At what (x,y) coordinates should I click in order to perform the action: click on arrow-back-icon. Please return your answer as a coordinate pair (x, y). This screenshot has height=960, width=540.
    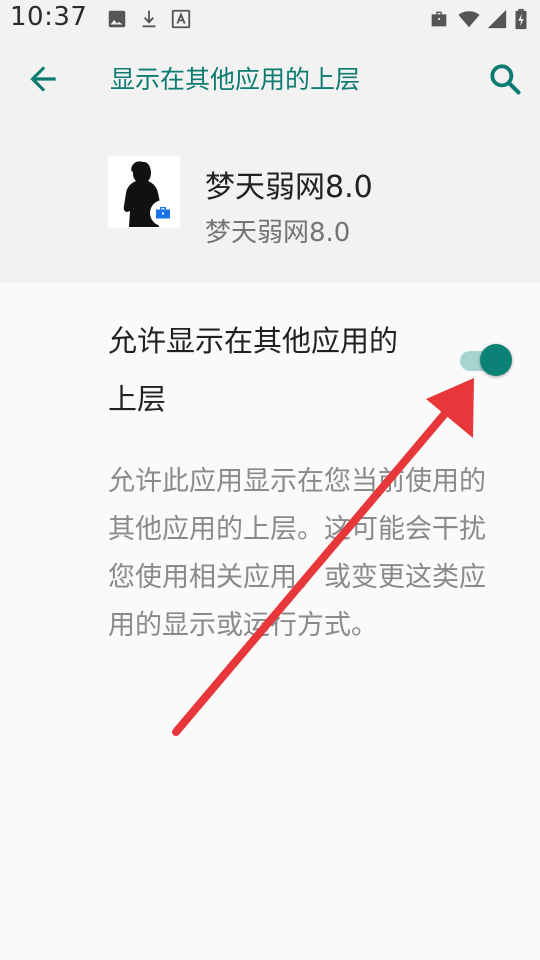
    Looking at the image, I should click on (43, 79).